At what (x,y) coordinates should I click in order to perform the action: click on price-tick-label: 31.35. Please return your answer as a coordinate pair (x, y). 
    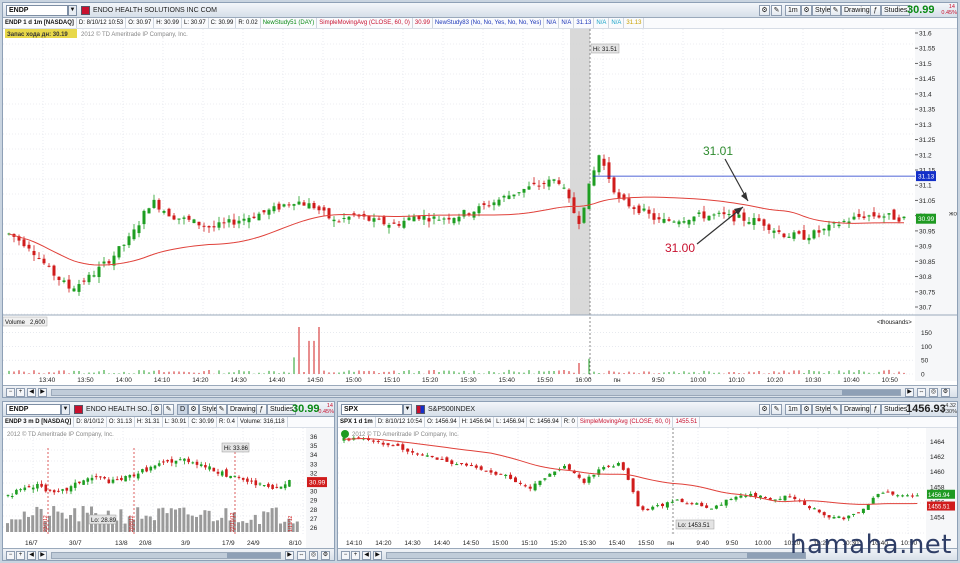
    Looking at the image, I should click on (927, 110).